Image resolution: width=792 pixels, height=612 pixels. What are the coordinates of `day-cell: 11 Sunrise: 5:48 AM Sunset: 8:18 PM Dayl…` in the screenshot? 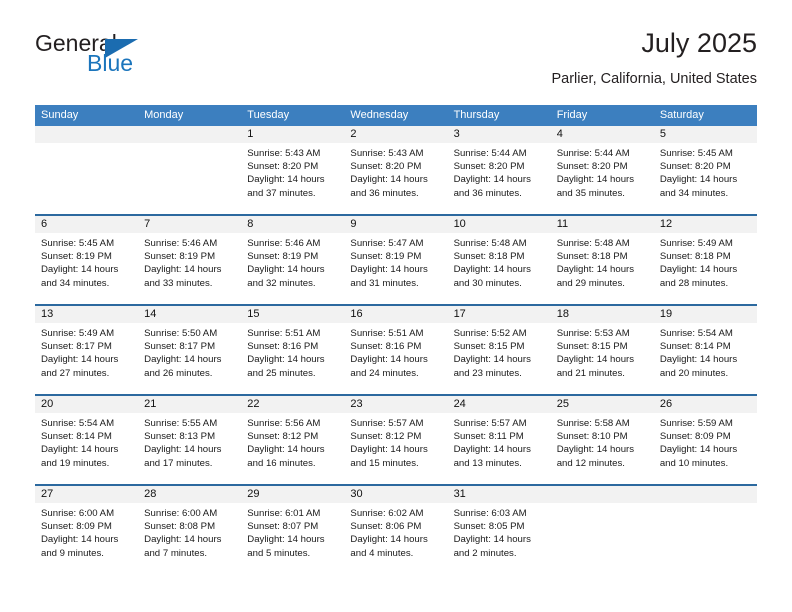 It's located at (602, 260).